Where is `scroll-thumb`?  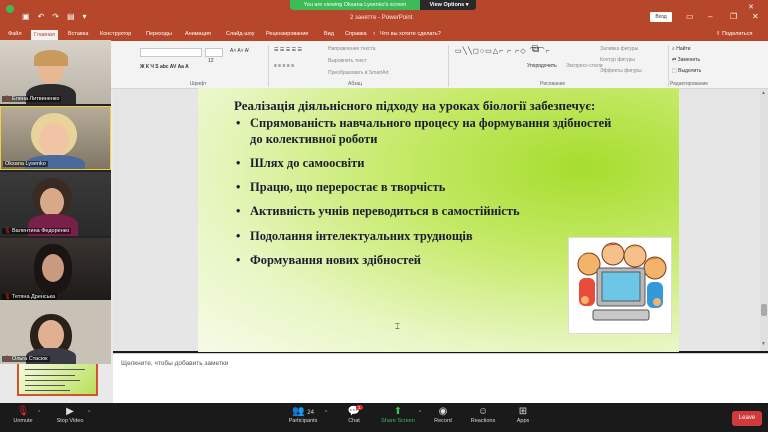
scroll-thumb is located at coordinates (764, 310).